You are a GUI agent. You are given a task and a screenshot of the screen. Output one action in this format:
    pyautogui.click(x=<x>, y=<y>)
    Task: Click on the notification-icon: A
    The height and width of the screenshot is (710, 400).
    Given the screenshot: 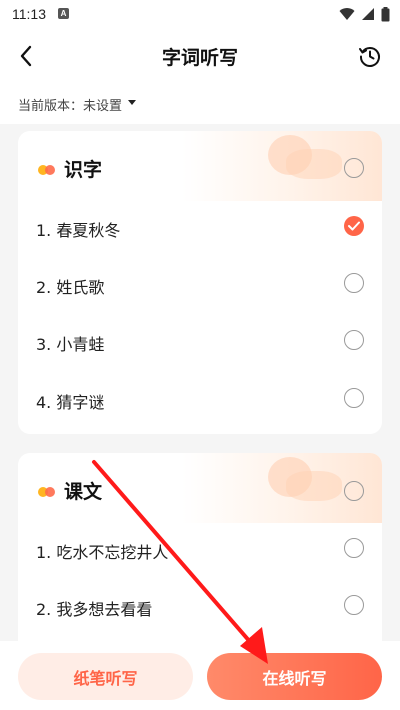 What is the action you would take?
    pyautogui.click(x=63, y=13)
    